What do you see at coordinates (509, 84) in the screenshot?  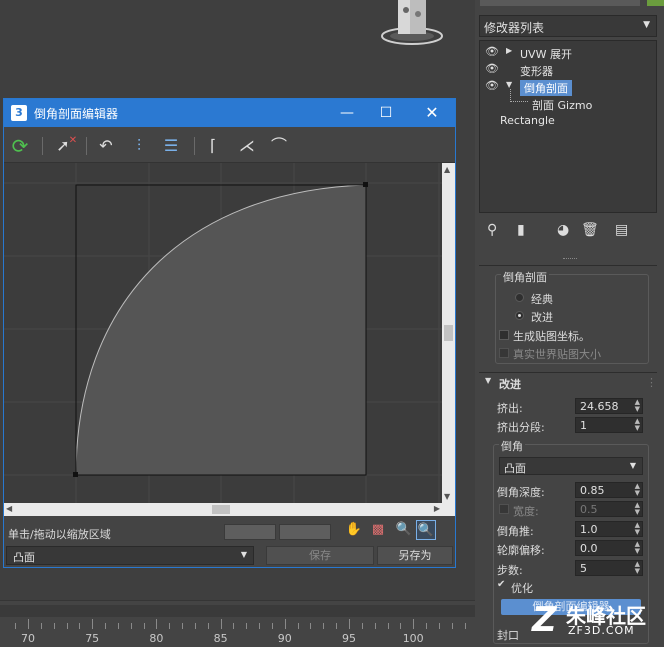 I see `expanded-triangle-icon: ▼` at bounding box center [509, 84].